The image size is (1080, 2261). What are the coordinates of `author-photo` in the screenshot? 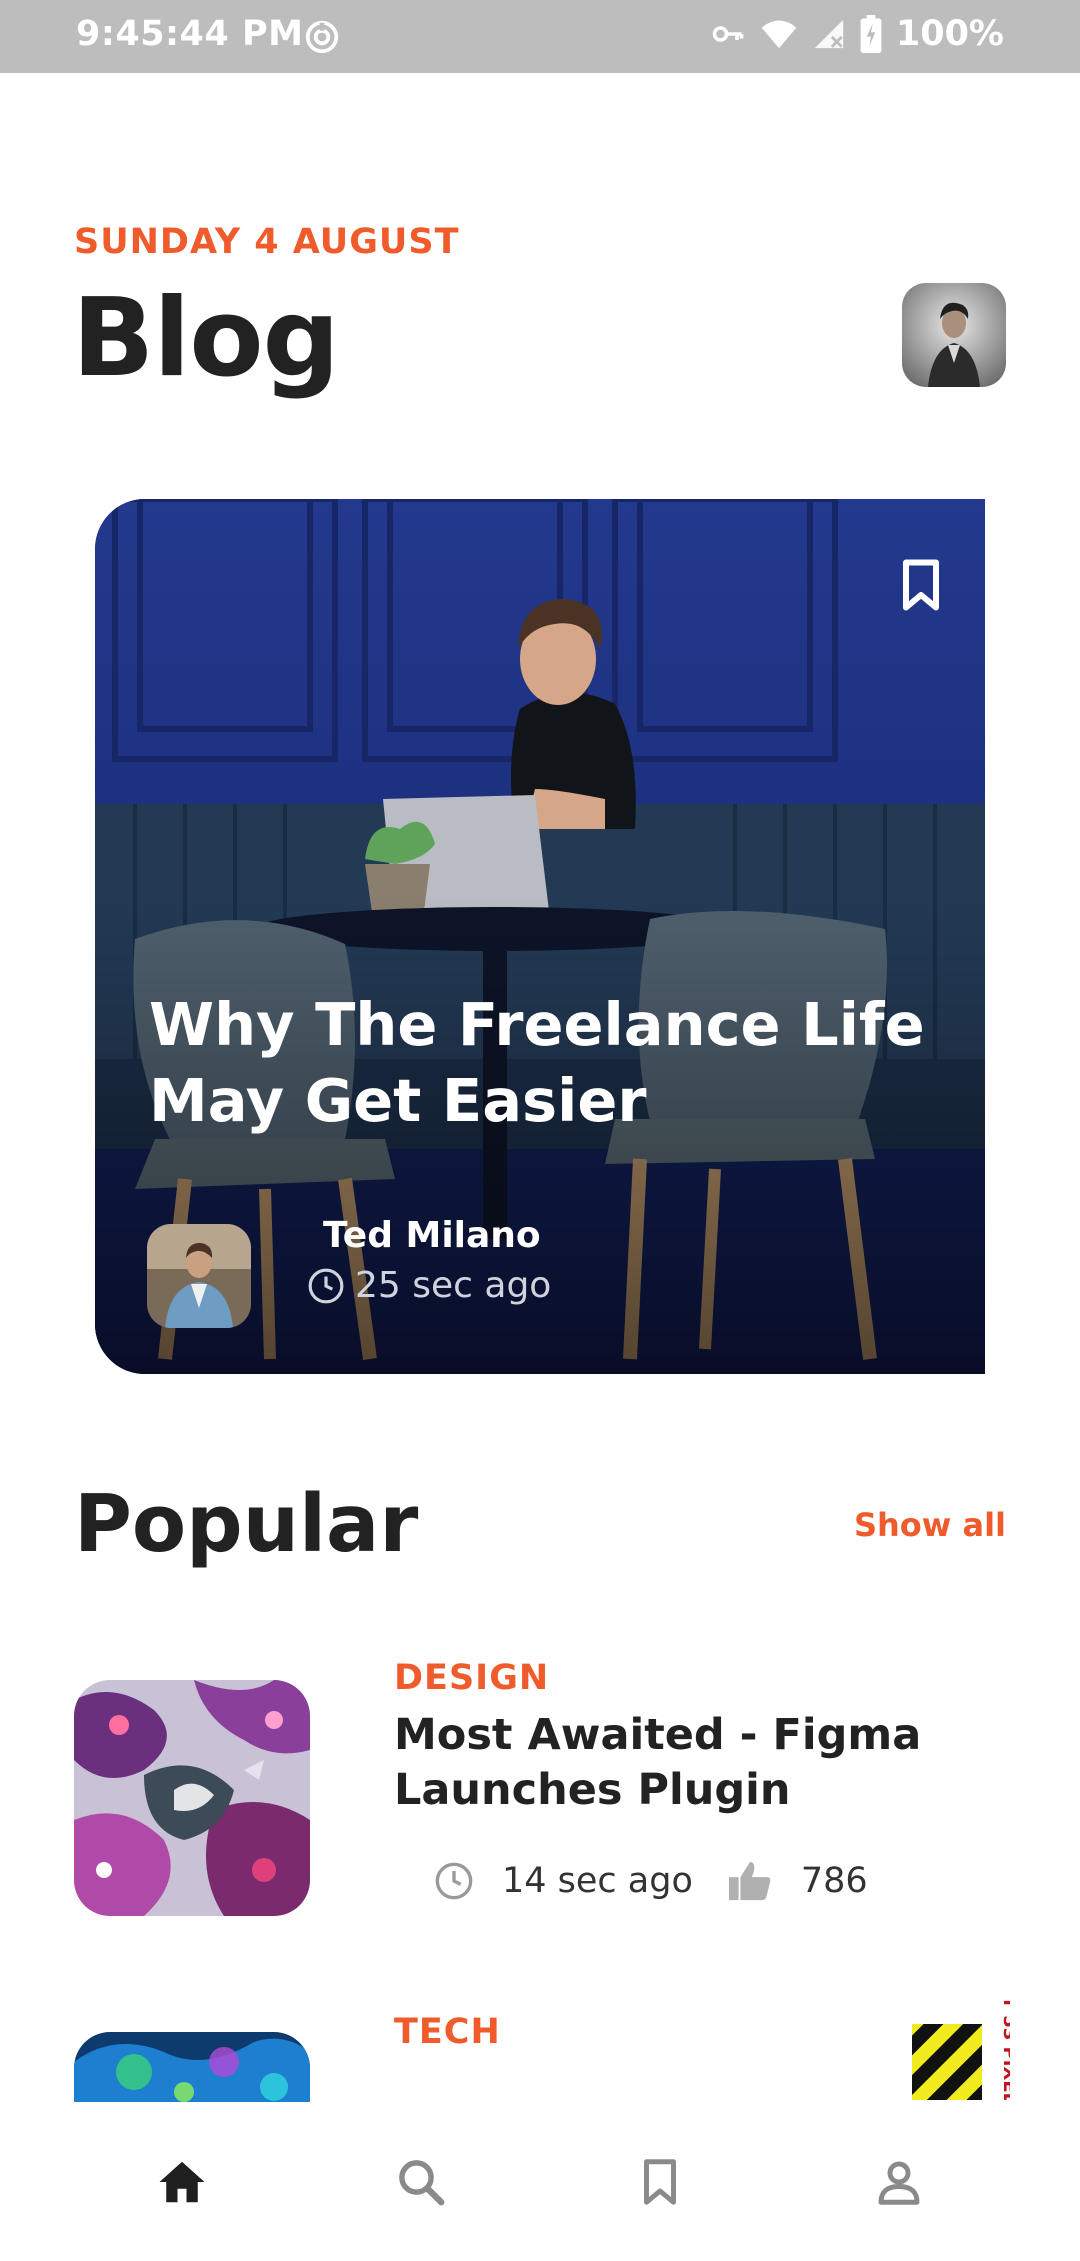 It's located at (199, 1276).